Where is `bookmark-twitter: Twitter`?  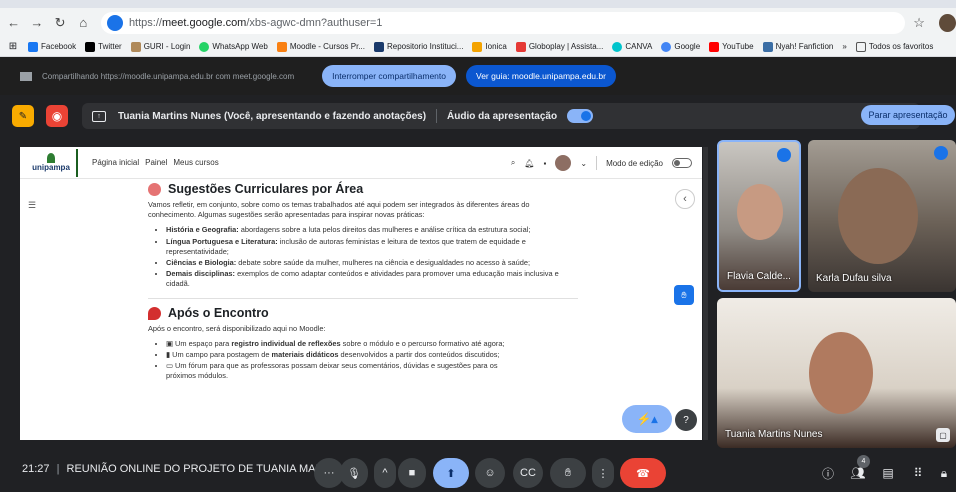
bookmark-twitter: Twitter is located at coordinates (103, 46).